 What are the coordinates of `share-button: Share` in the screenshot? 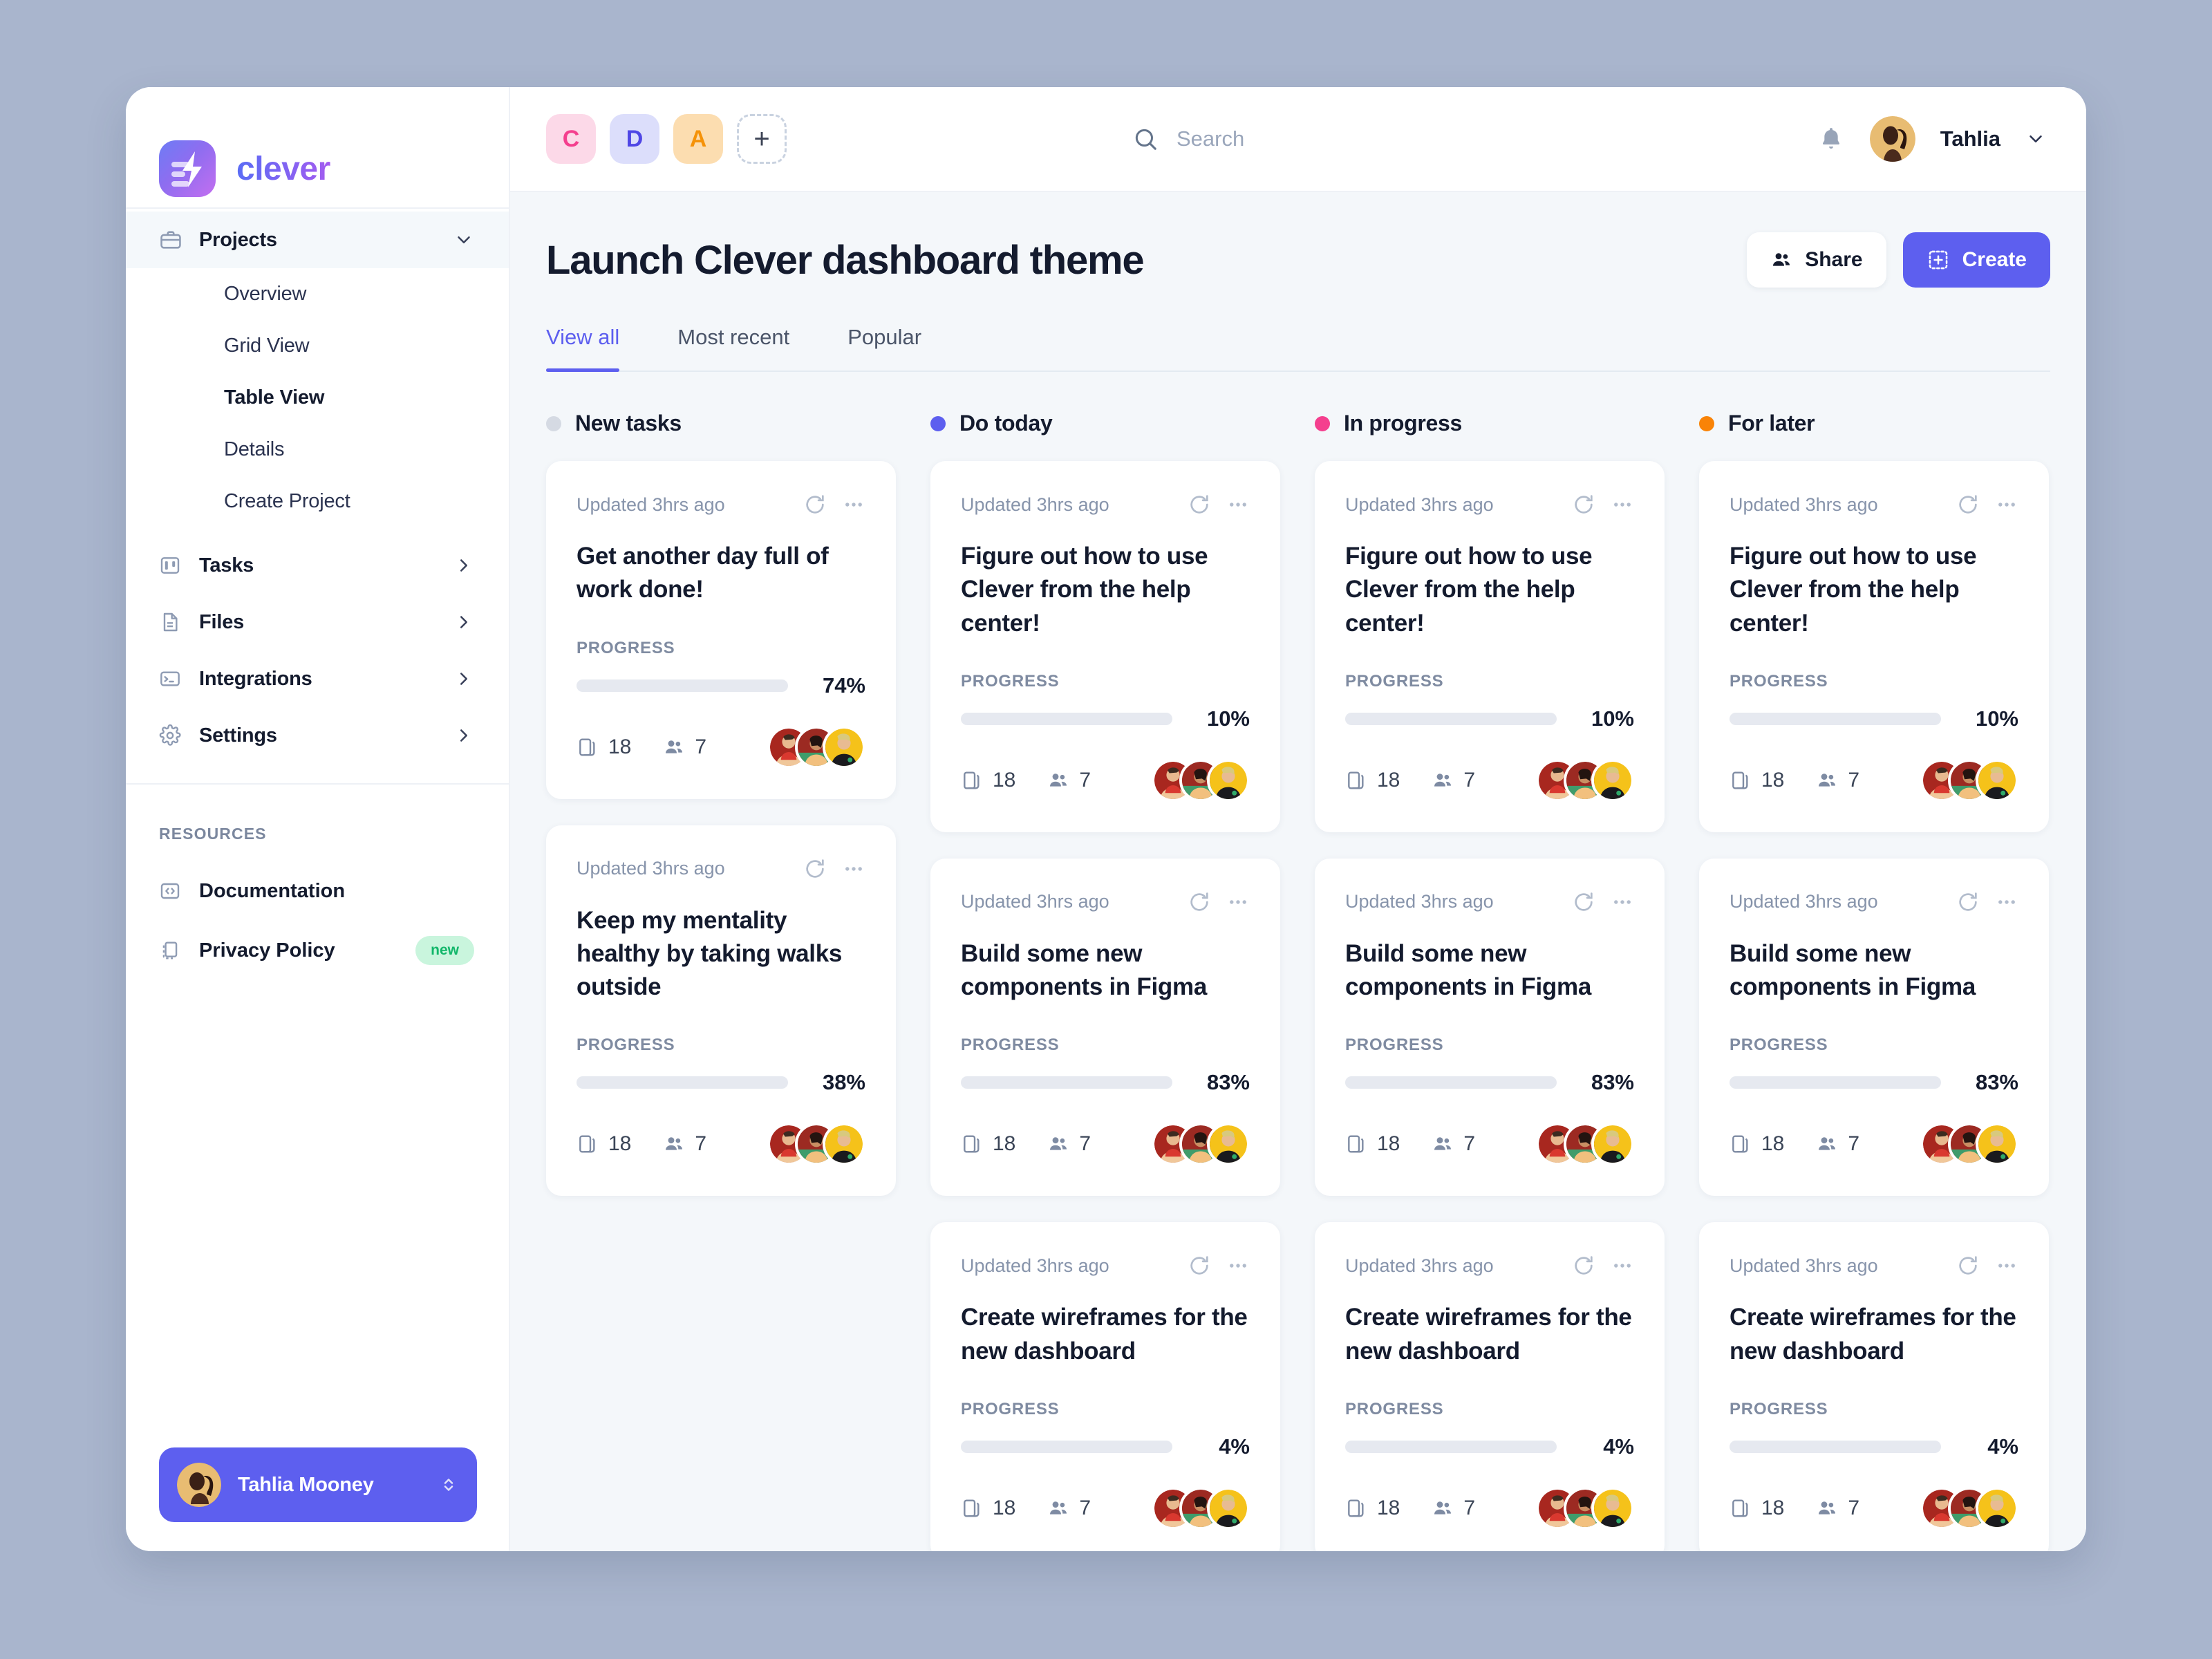 It's located at (1816, 260).